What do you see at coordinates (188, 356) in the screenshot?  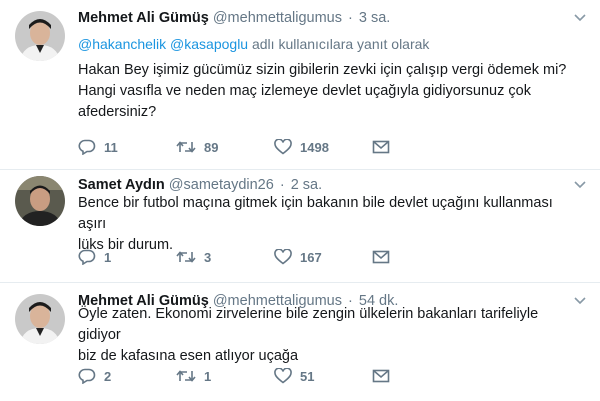 I see `tweet-text-line: biz de kafasına esen atlıyor uçağa` at bounding box center [188, 356].